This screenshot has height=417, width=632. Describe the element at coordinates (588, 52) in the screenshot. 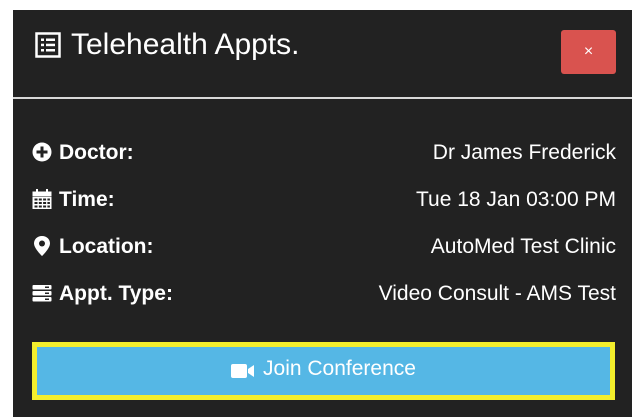

I see `close-button: ×` at that location.